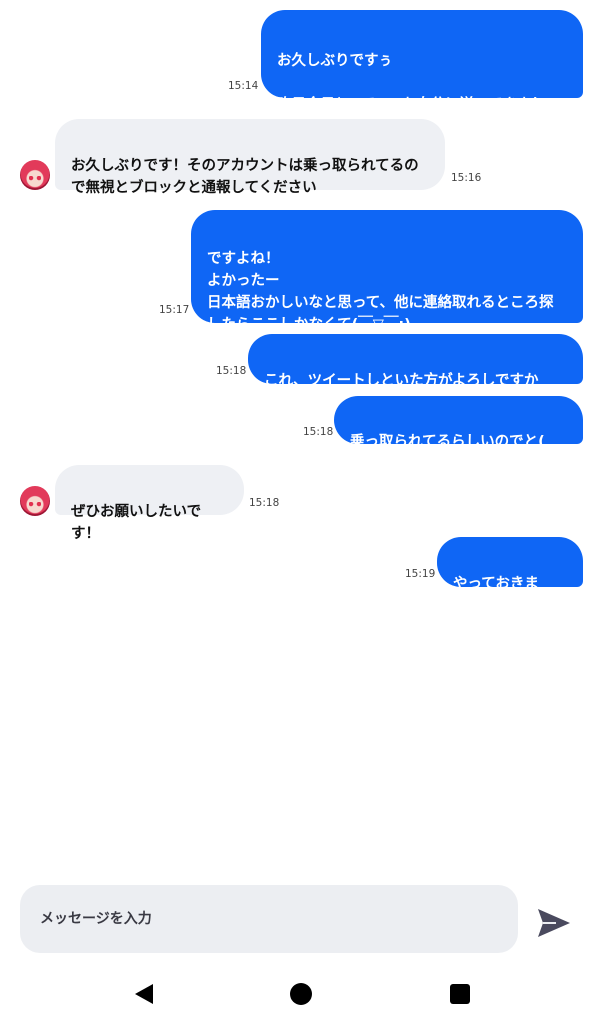 The width and height of the screenshot is (602, 1024). I want to click on send-icon, so click(554, 923).